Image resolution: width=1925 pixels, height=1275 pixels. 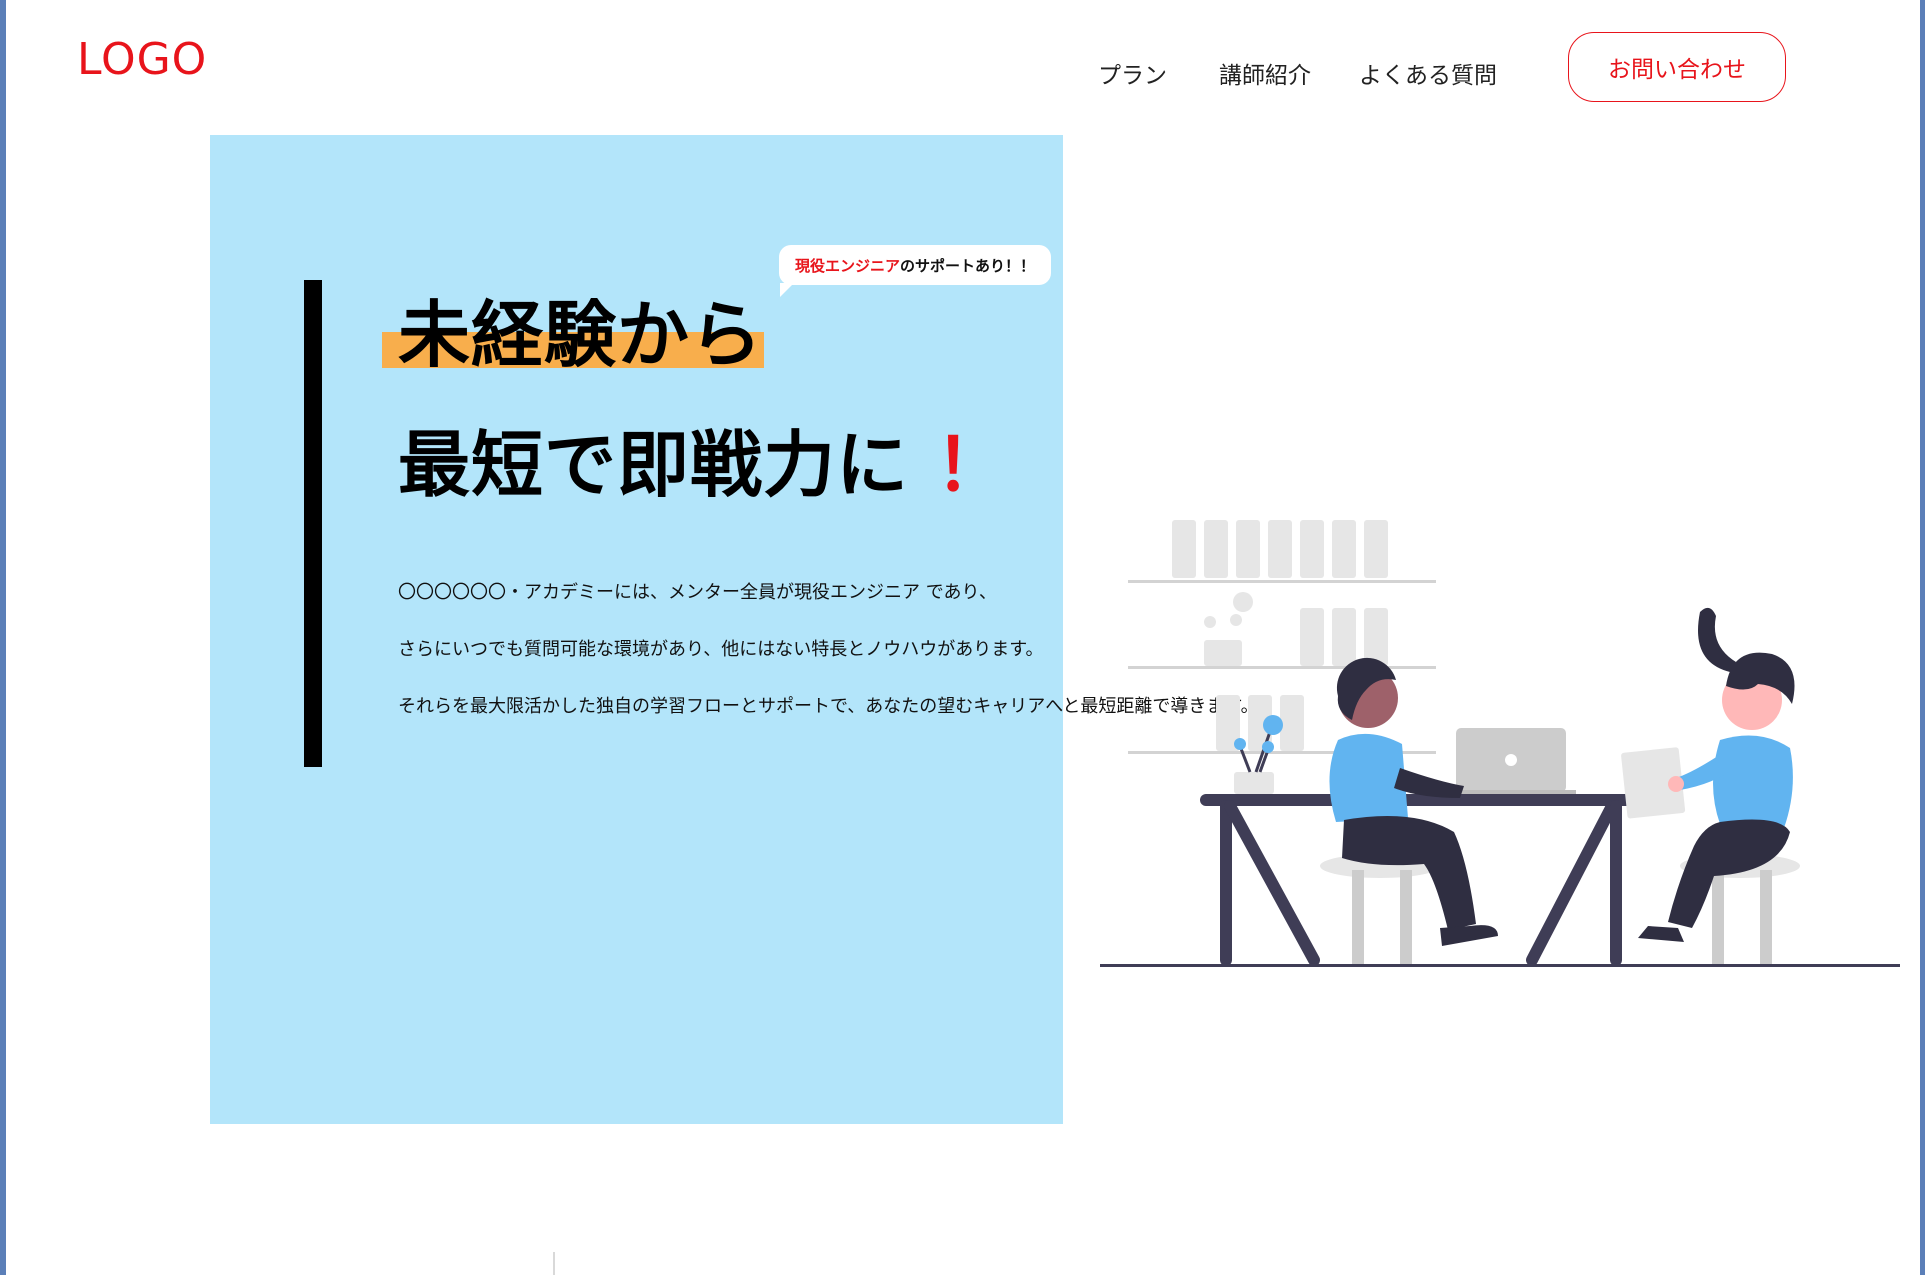 What do you see at coordinates (581, 335) in the screenshot?
I see `hero-headline-line1: 未経験から` at bounding box center [581, 335].